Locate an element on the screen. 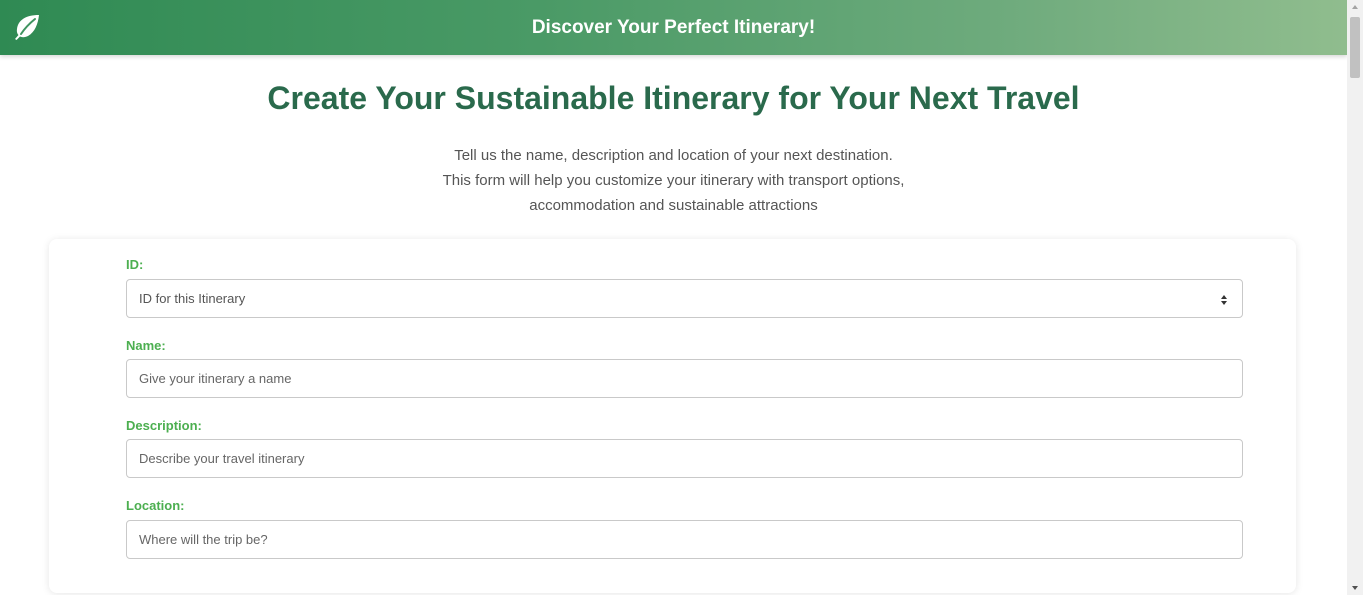  name-label: Name: is located at coordinates (146, 345).